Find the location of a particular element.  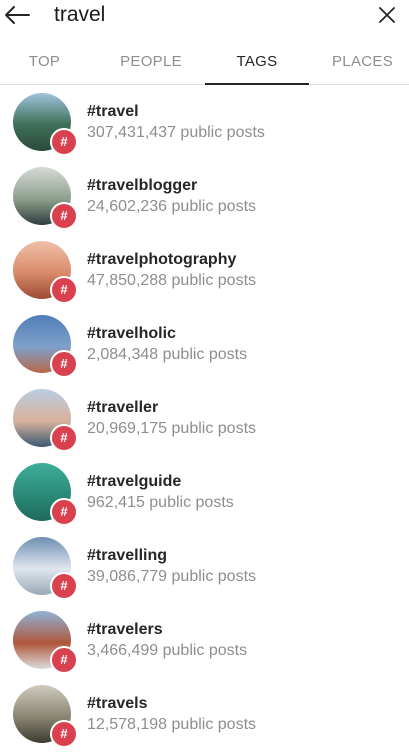

tag-post-count: 12,578,198 public posts is located at coordinates (172, 724).